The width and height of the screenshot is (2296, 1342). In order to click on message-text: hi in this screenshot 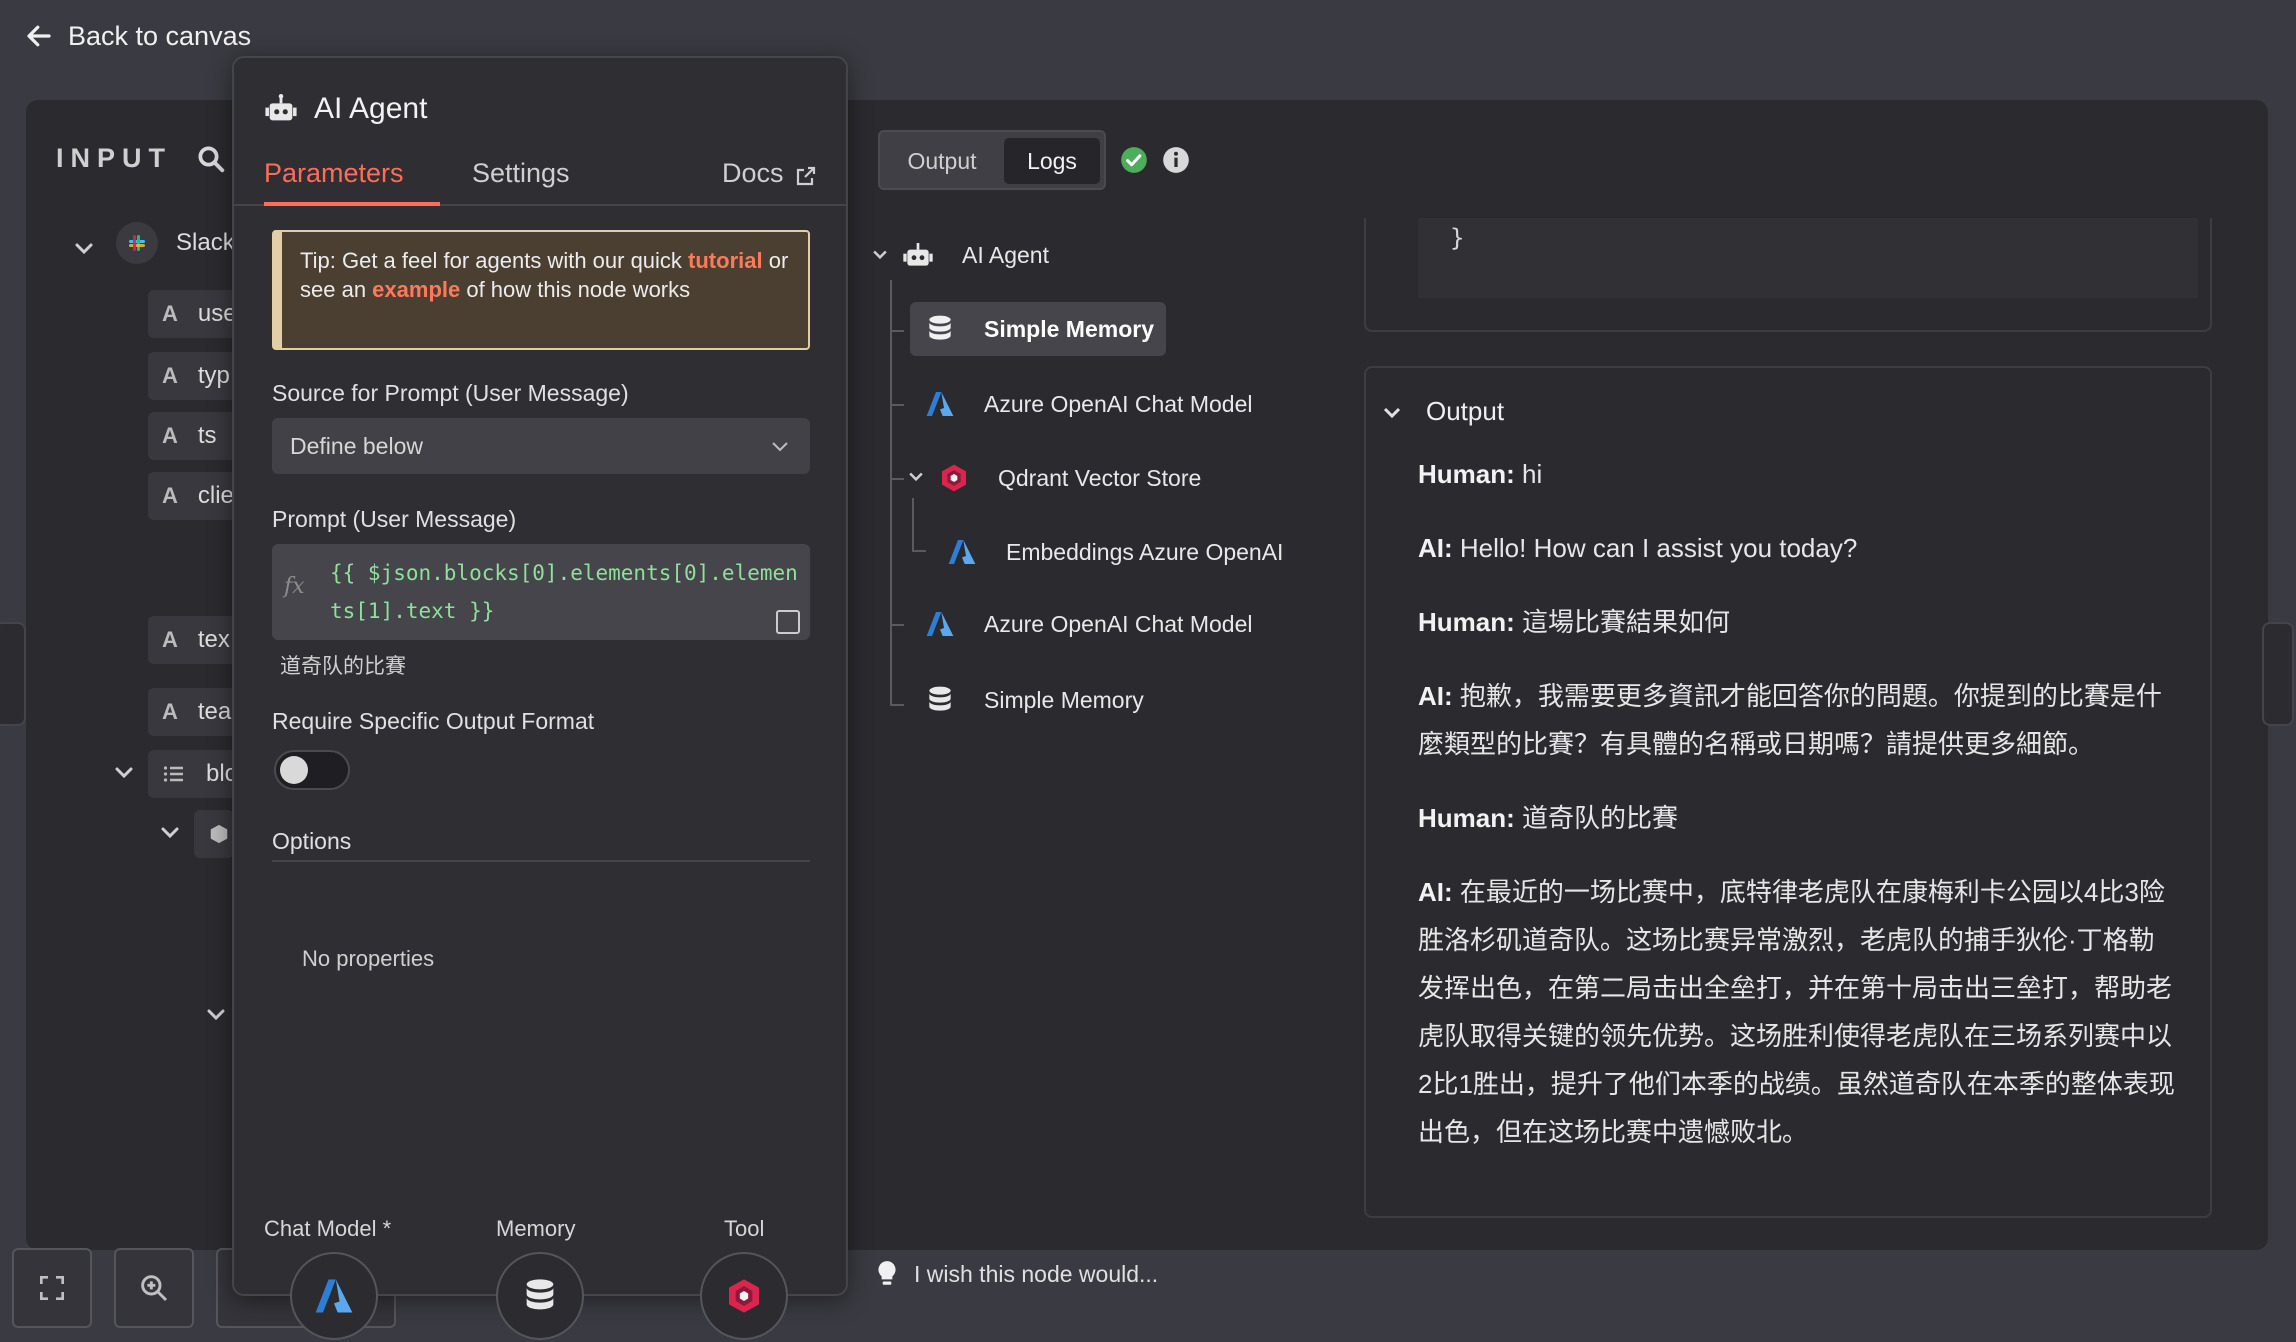, I will do `click(1528, 474)`.